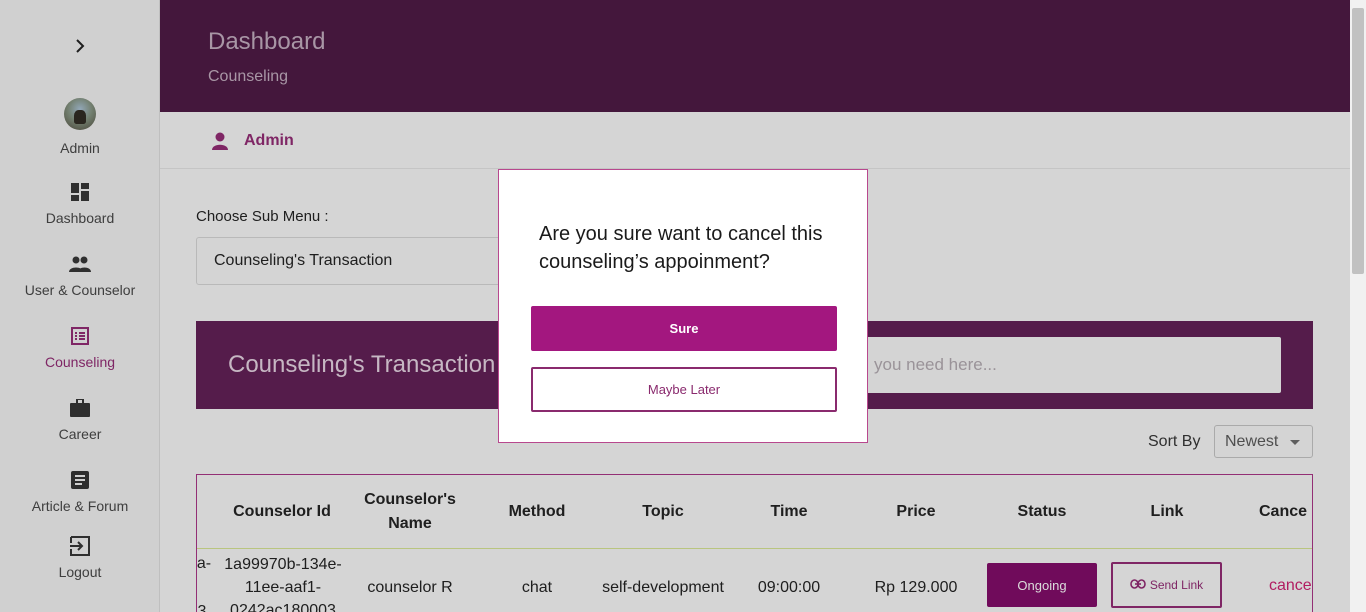  Describe the element at coordinates (684, 389) in the screenshot. I see `maybe-later-button: Maybe Later` at that location.